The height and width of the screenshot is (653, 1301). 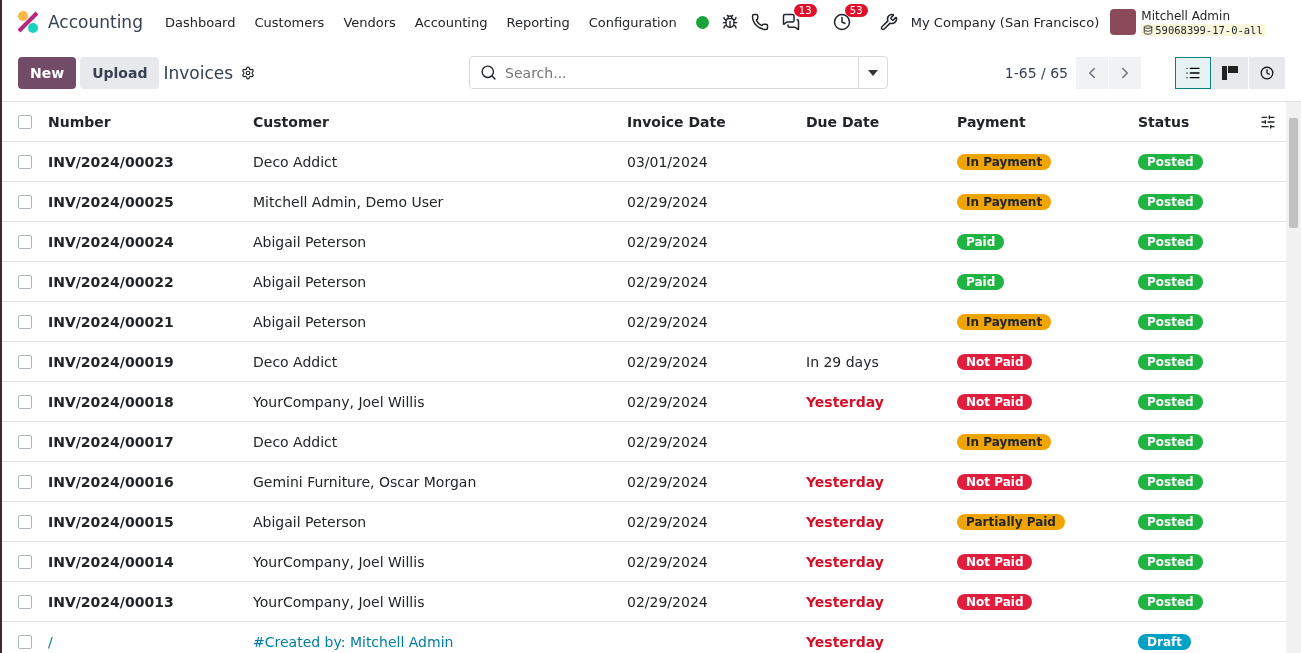 I want to click on menu-item: Accounting, so click(x=451, y=22).